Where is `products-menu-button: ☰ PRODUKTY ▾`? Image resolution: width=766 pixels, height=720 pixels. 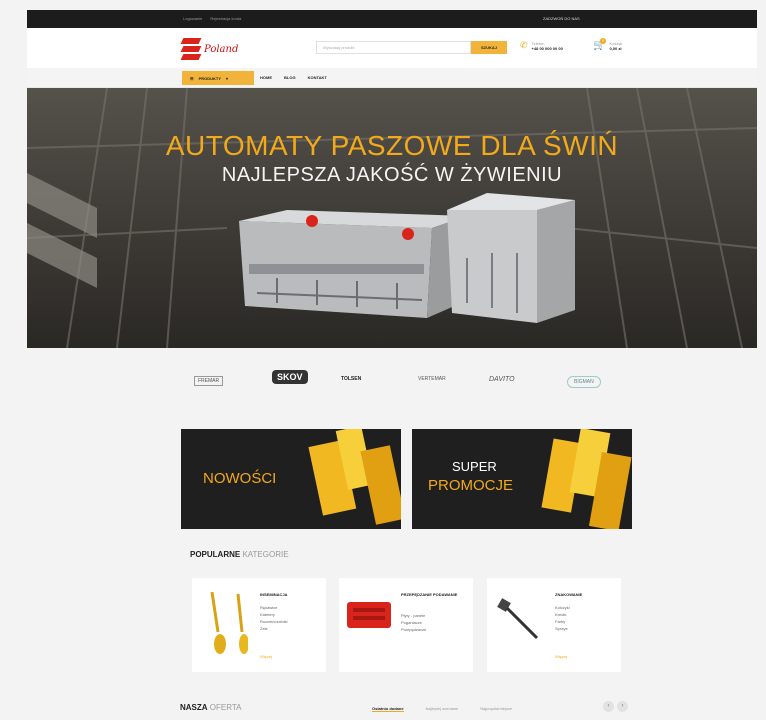 products-menu-button: ☰ PRODUKTY ▾ is located at coordinates (218, 78).